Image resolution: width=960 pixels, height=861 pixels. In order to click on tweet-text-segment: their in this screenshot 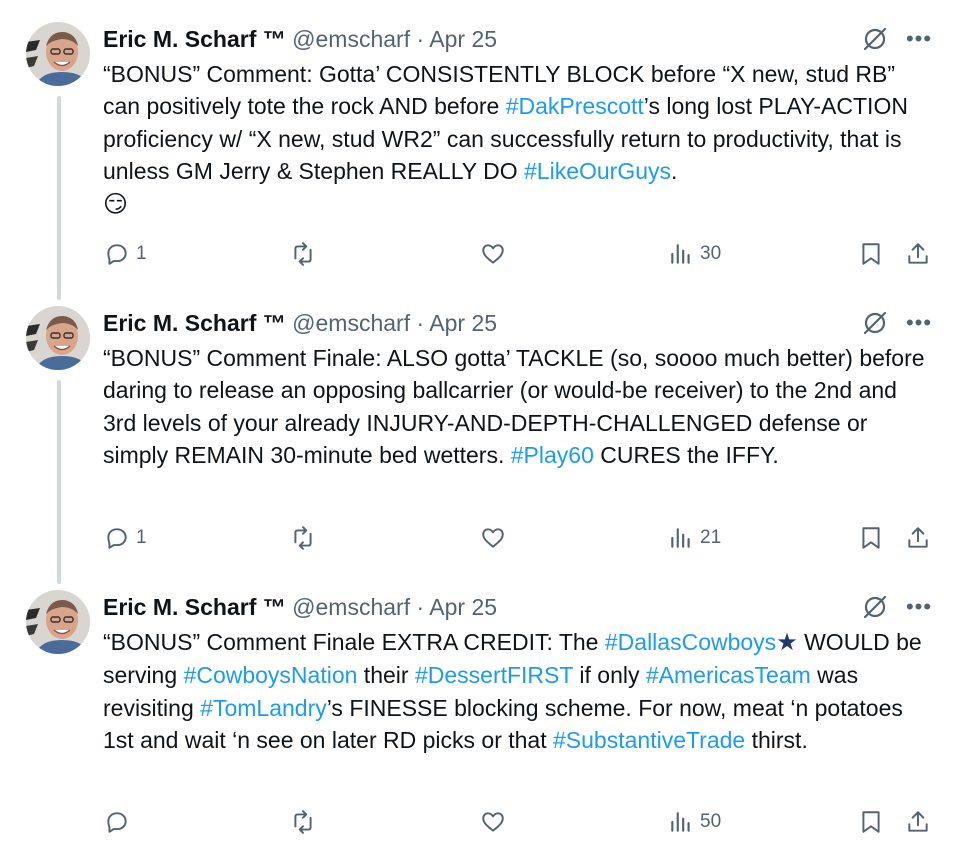, I will do `click(386, 675)`.